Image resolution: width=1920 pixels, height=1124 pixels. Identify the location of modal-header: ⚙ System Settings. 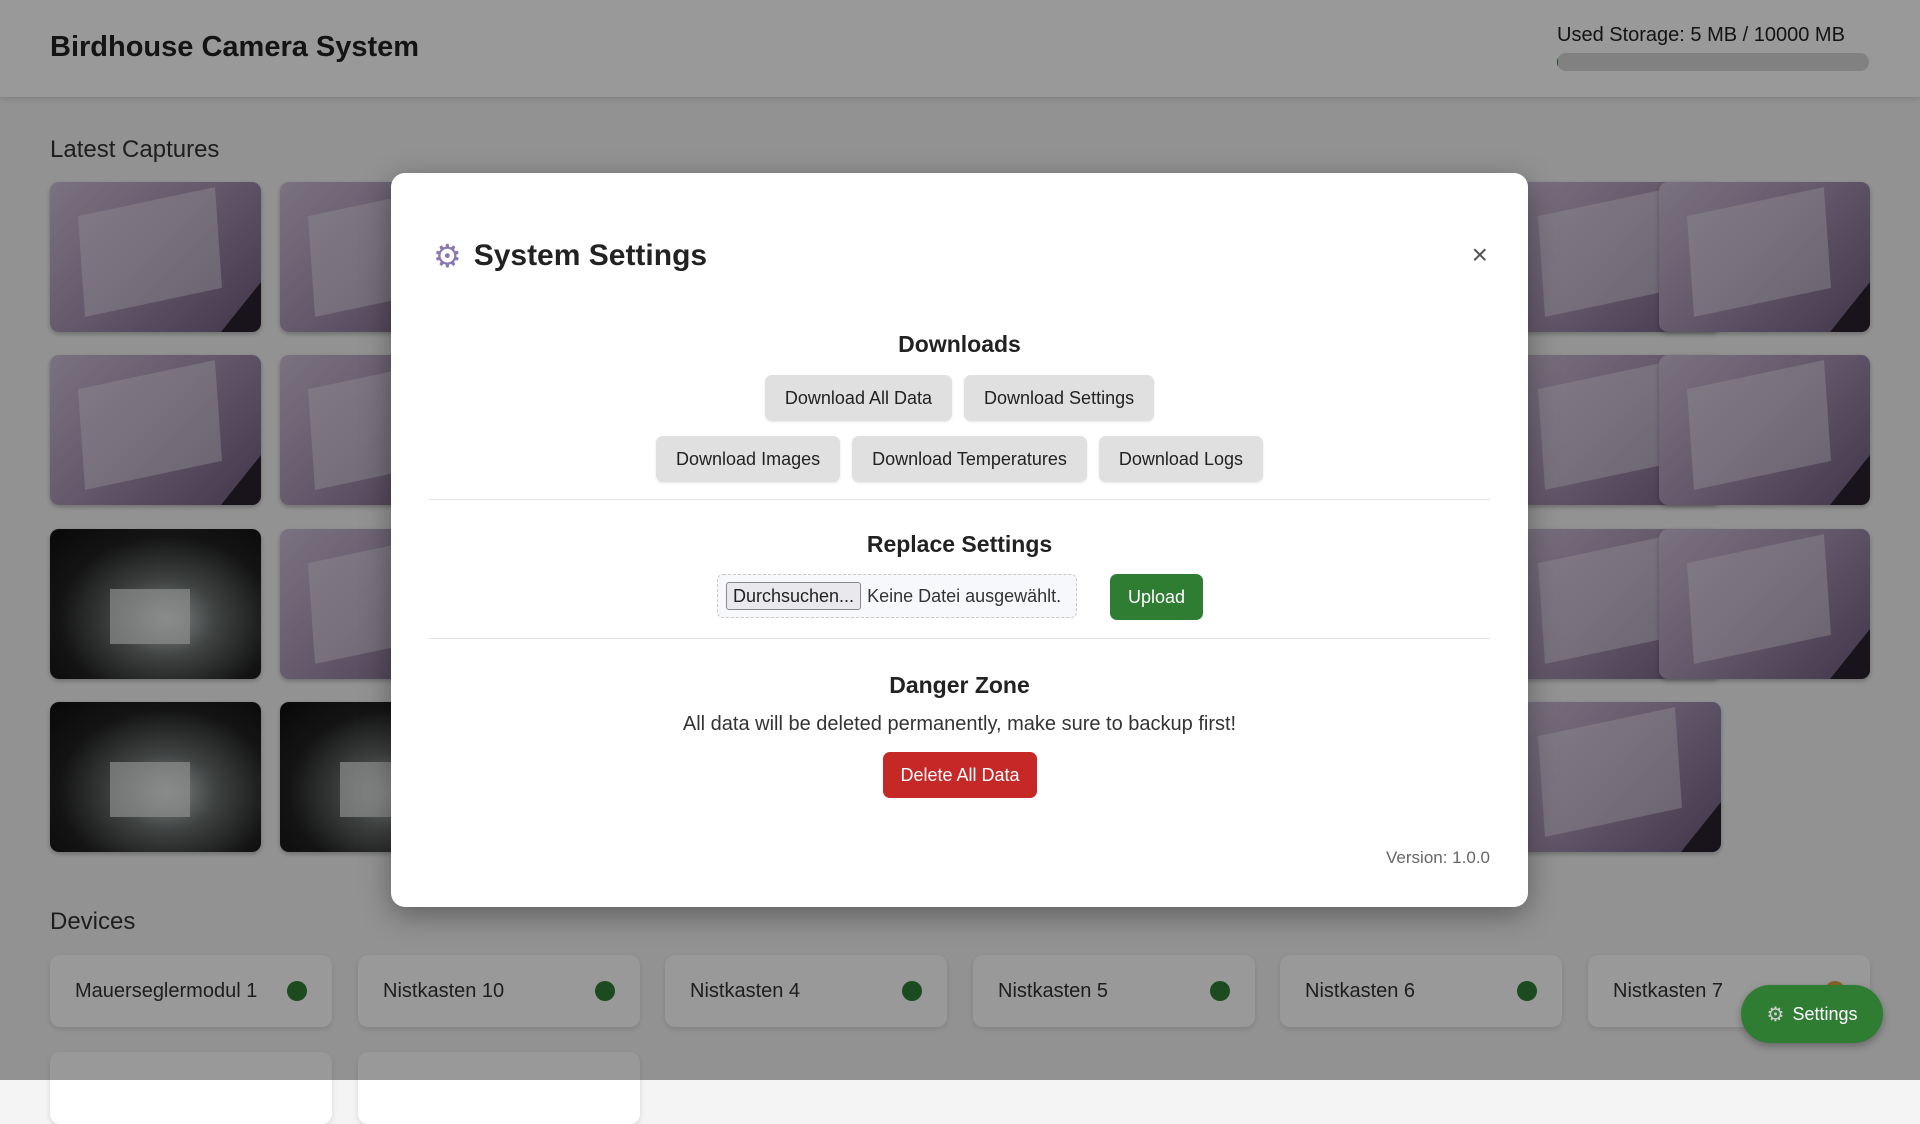
(570, 256).